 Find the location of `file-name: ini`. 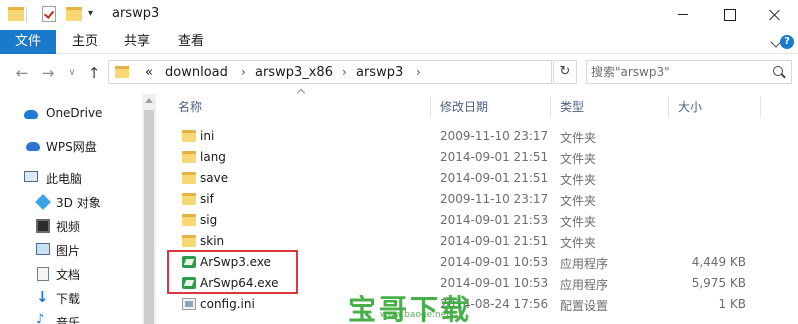

file-name: ini is located at coordinates (207, 136).